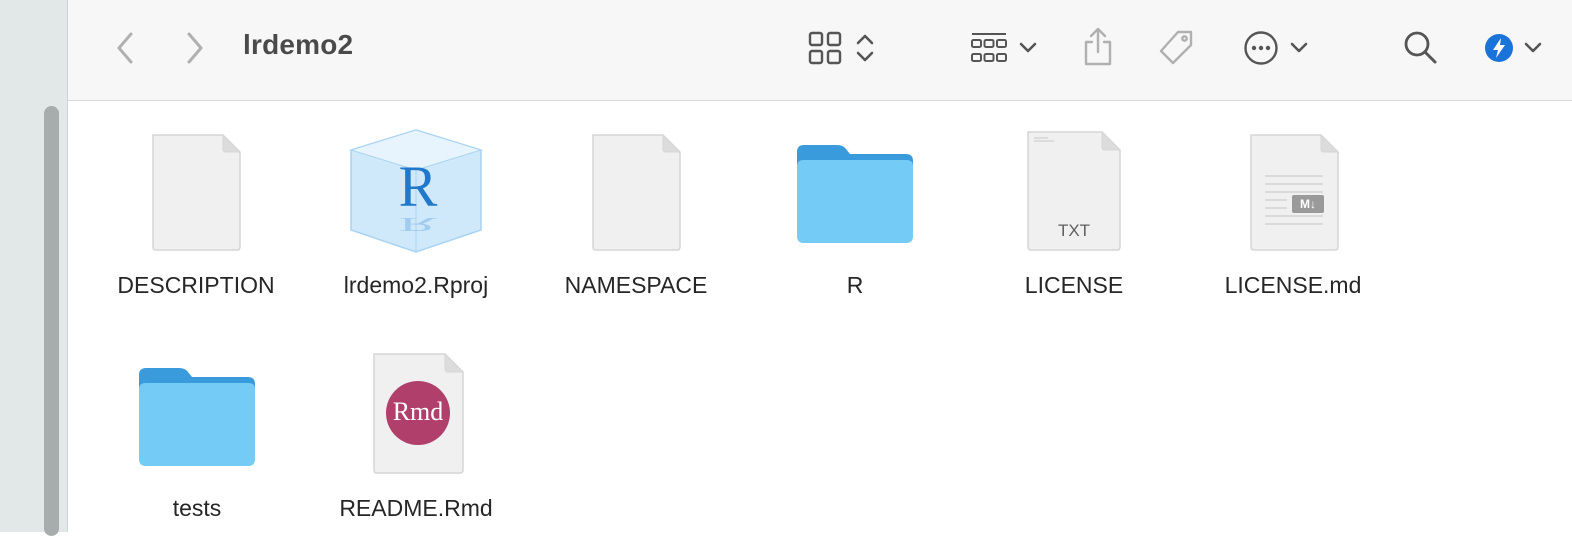  What do you see at coordinates (197, 508) in the screenshot?
I see `file-name: tests` at bounding box center [197, 508].